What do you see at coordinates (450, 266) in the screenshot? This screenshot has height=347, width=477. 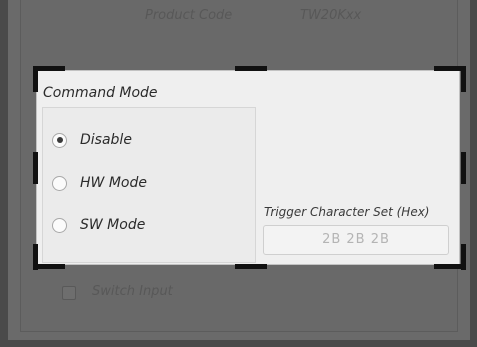 I see `resize-handle-bottom-right` at bounding box center [450, 266].